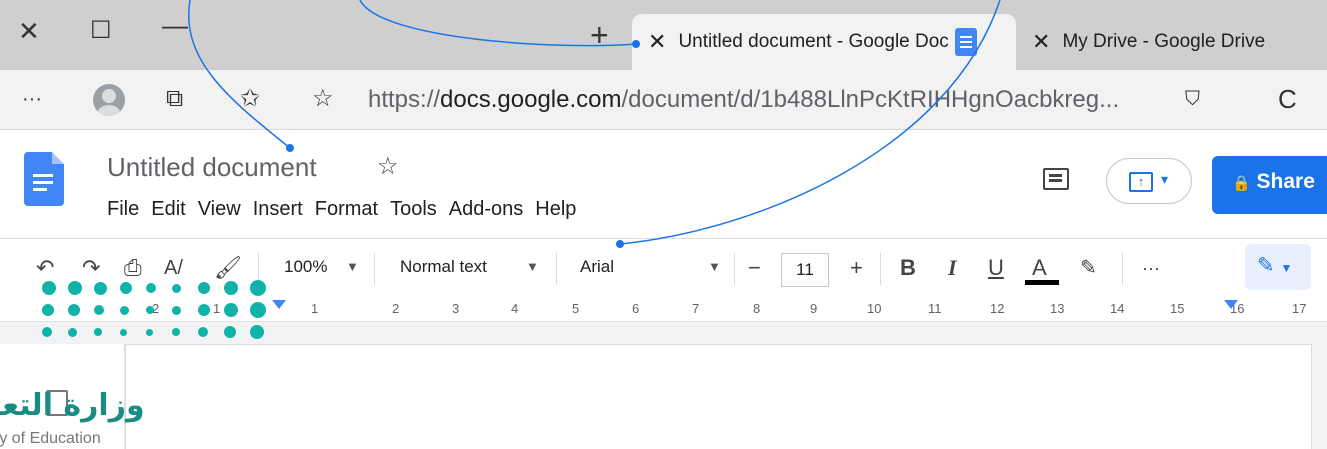  What do you see at coordinates (1231, 304) in the screenshot?
I see `right-indent-marker` at bounding box center [1231, 304].